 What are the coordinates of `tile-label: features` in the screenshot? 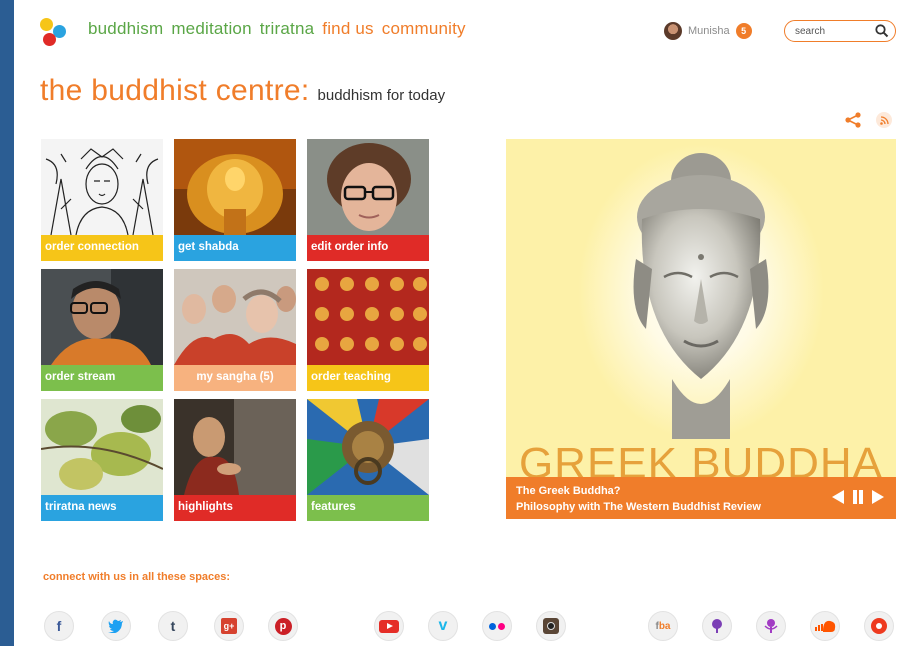 It's located at (368, 508).